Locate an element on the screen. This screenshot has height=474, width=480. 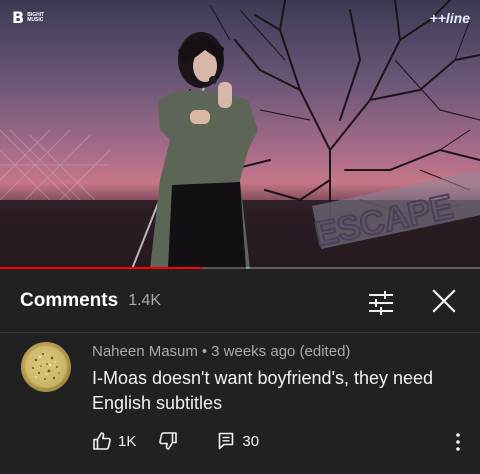
channel-logo-text-line2: MUSIC is located at coordinates (35, 20).